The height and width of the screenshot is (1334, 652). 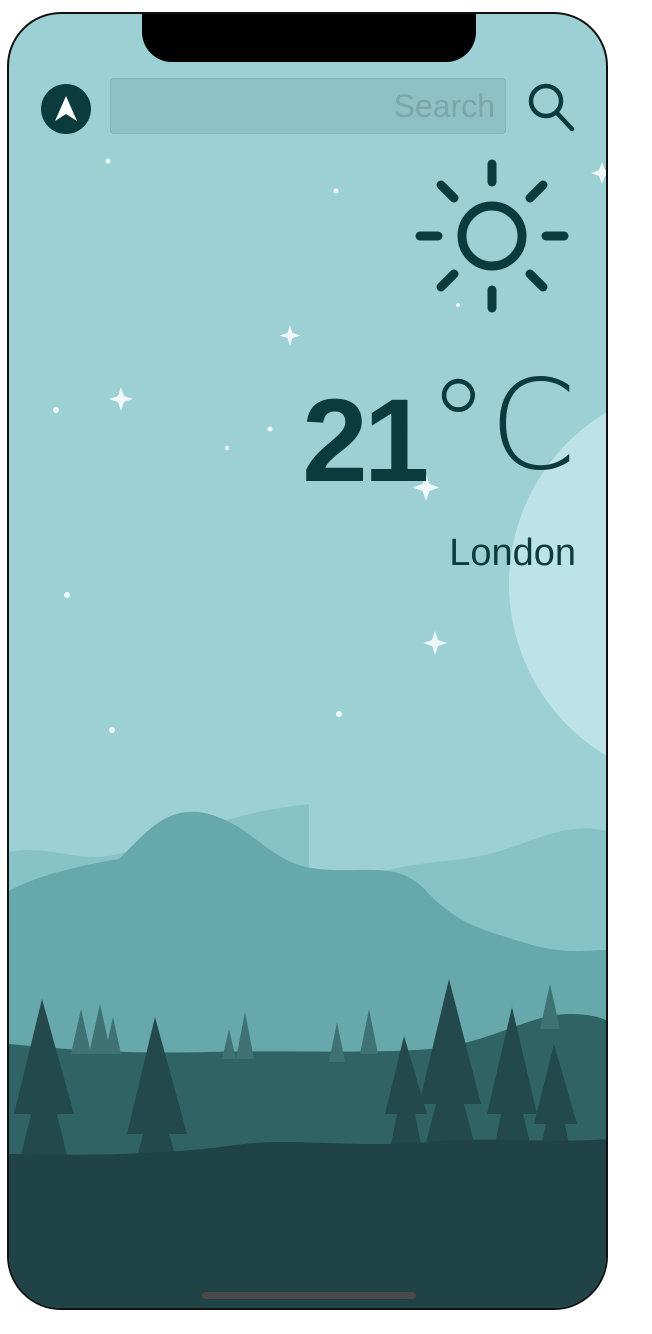 What do you see at coordinates (309, 38) in the screenshot?
I see `device-notch` at bounding box center [309, 38].